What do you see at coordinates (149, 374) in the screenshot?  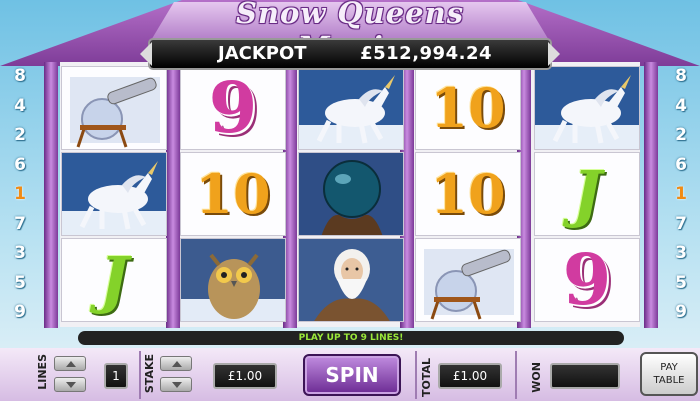 I see `stake-label: STAKE` at bounding box center [149, 374].